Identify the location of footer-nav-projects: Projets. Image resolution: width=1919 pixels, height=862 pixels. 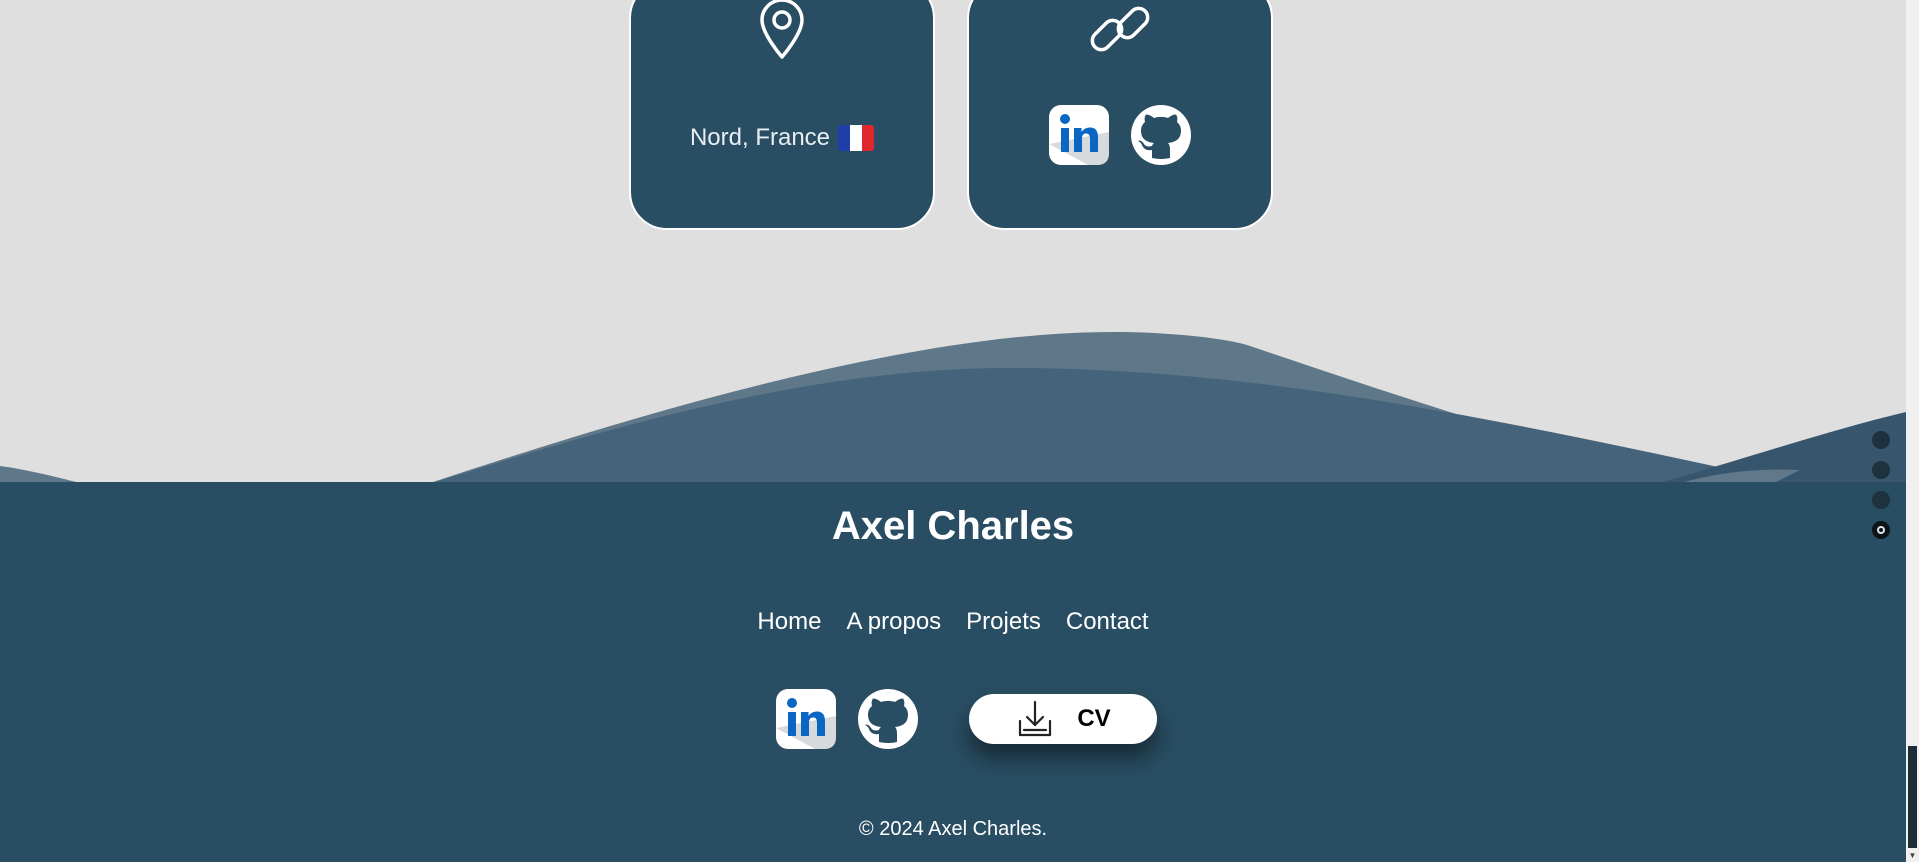
(1003, 622).